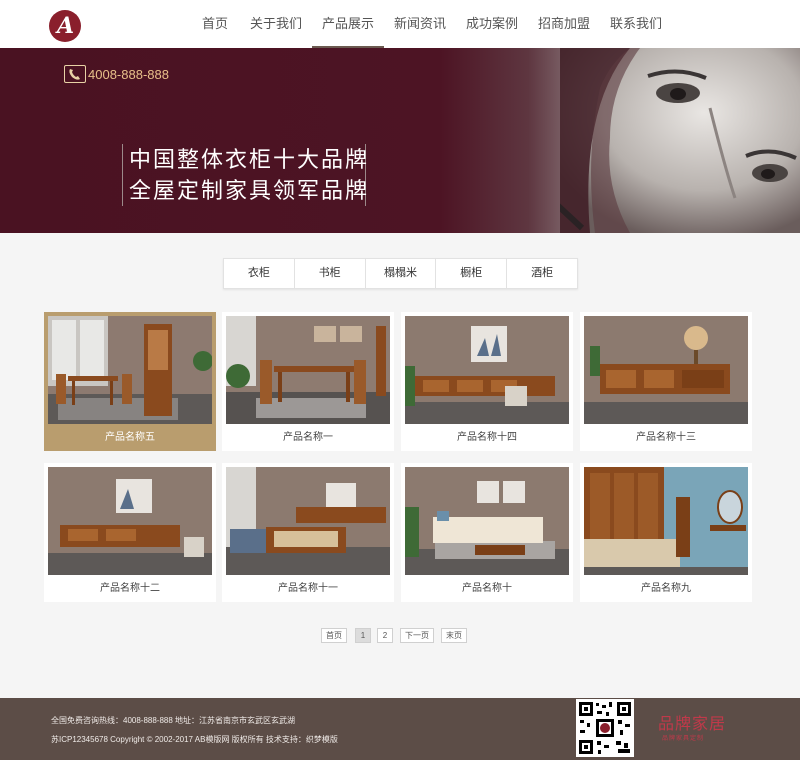 This screenshot has width=800, height=760. I want to click on qr-code-icon, so click(605, 728).